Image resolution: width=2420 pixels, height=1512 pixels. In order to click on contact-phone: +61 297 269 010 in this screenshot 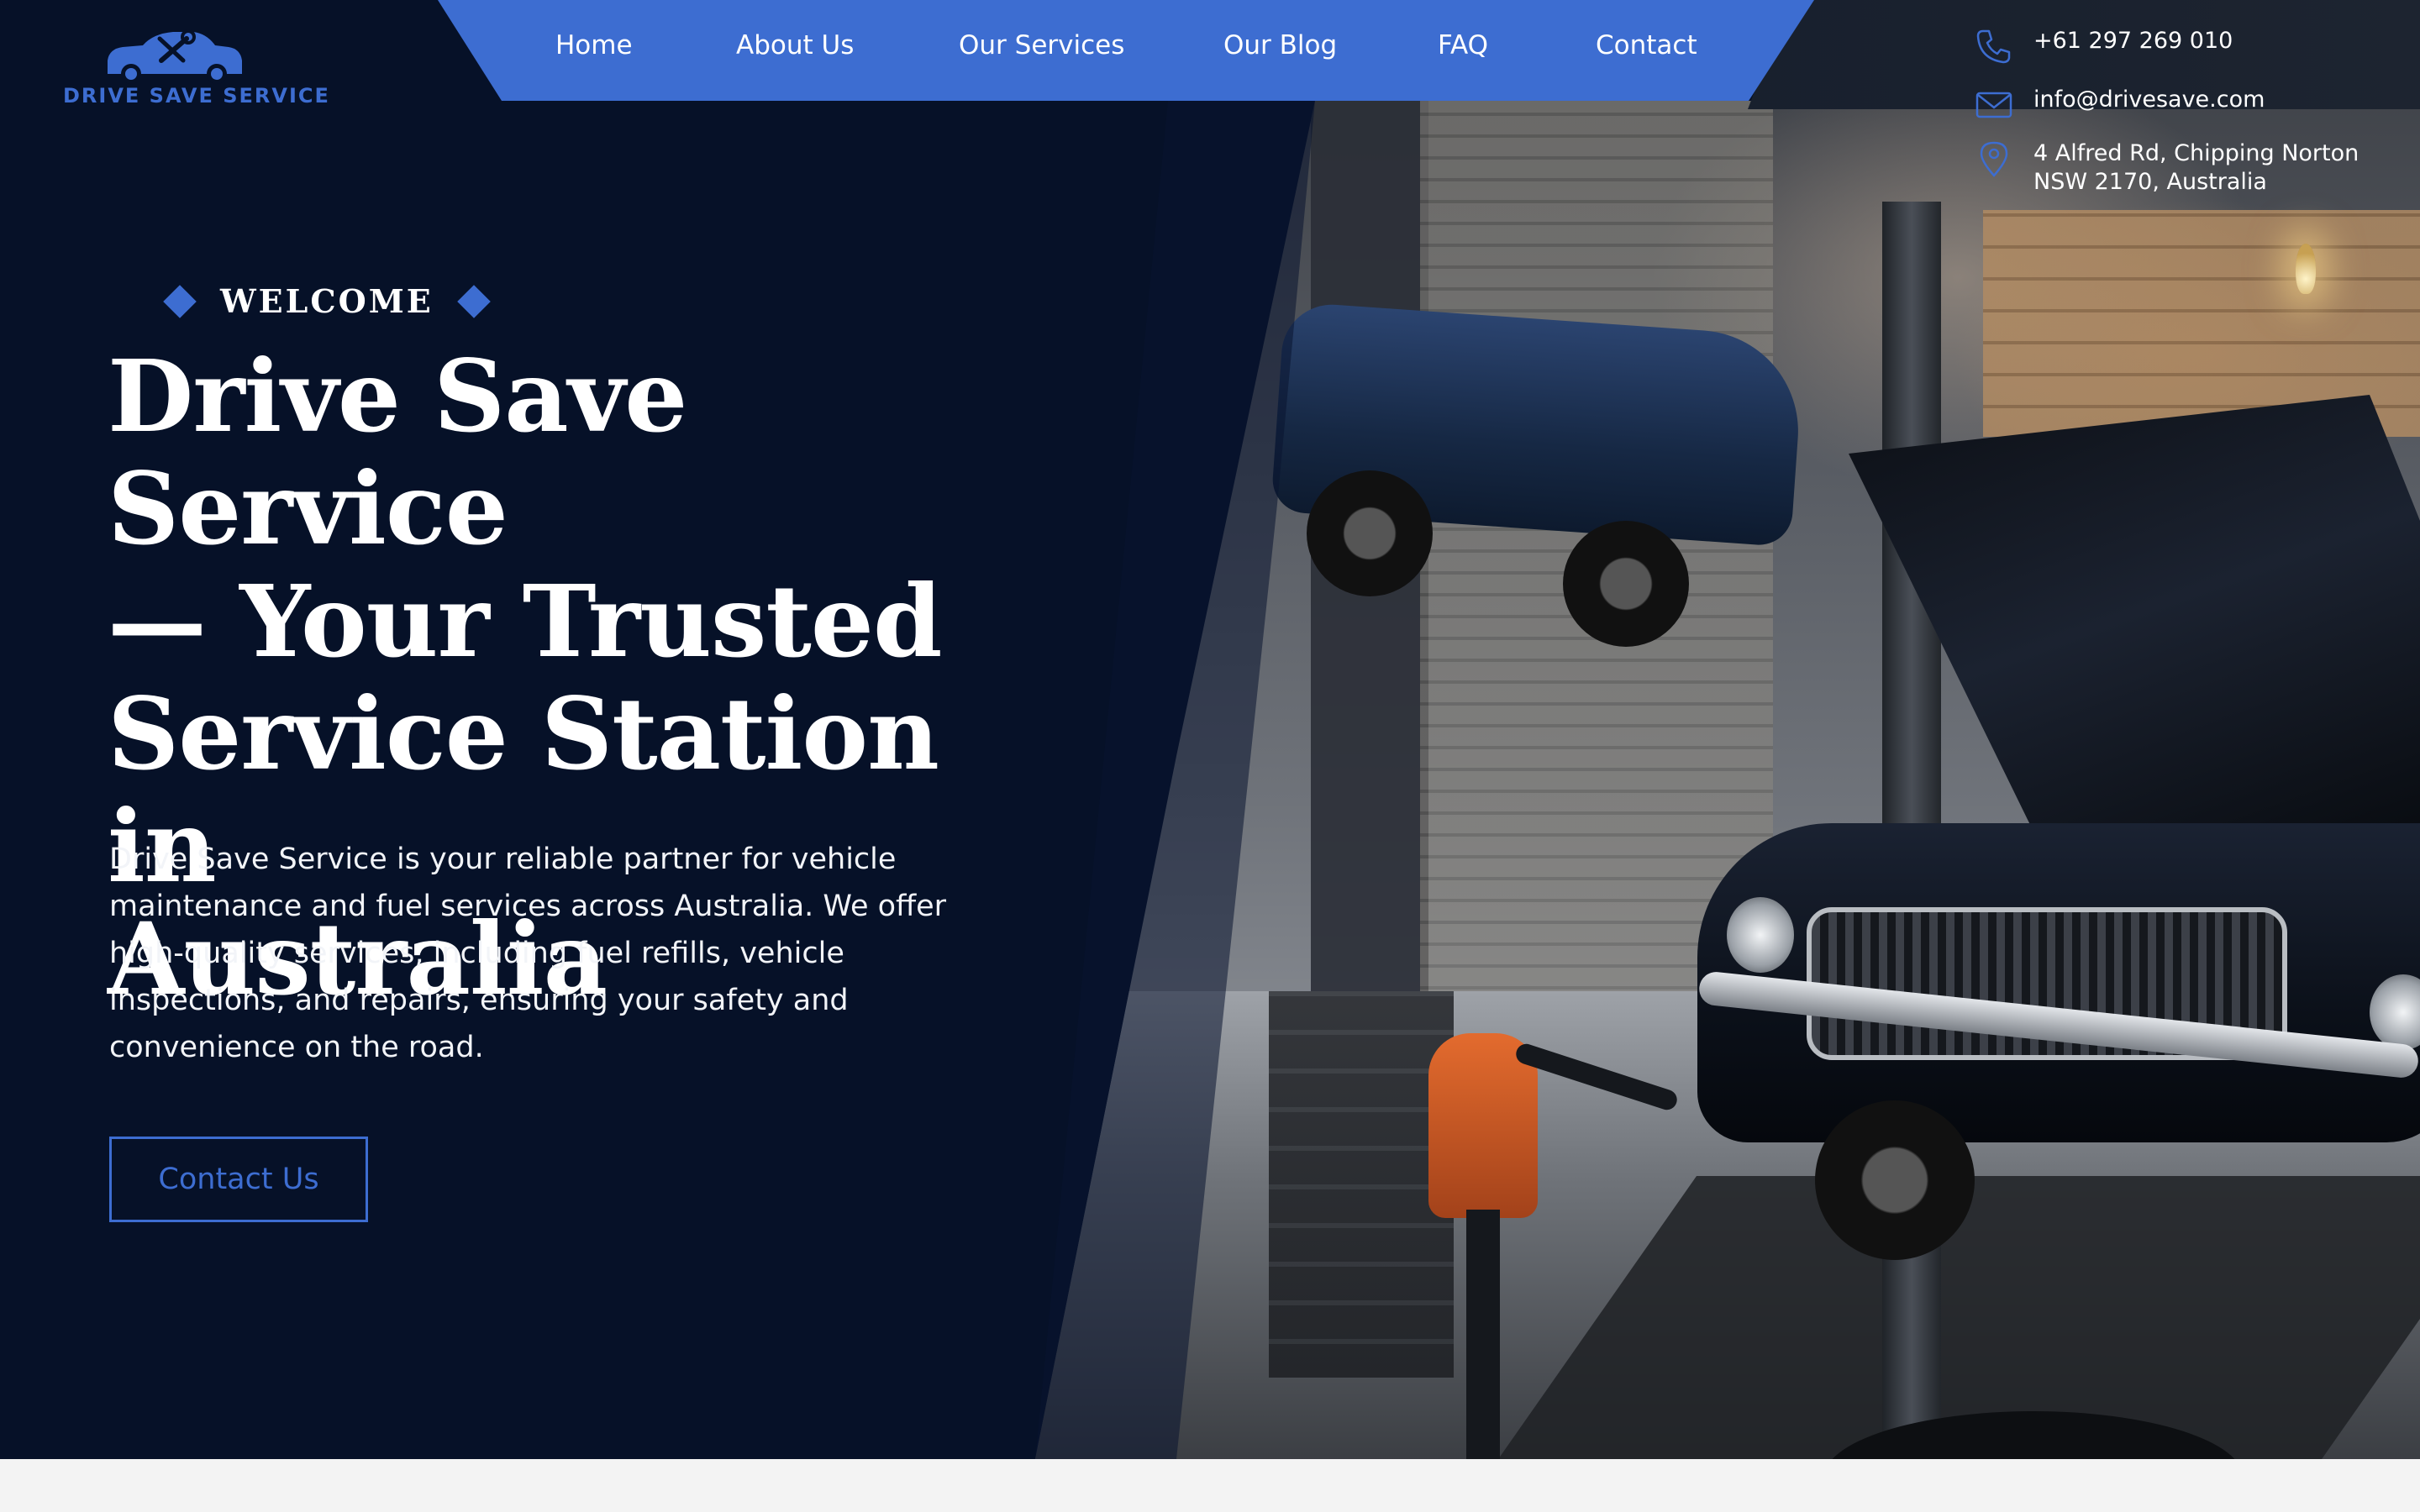, I will do `click(2104, 46)`.